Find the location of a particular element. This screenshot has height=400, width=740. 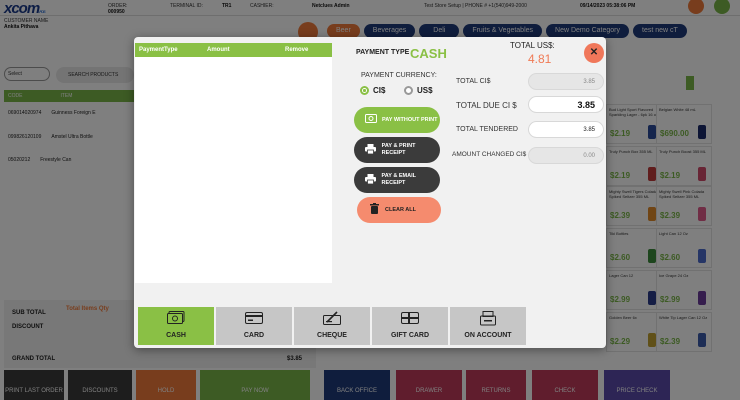

col-remove: Remove is located at coordinates (297, 50).